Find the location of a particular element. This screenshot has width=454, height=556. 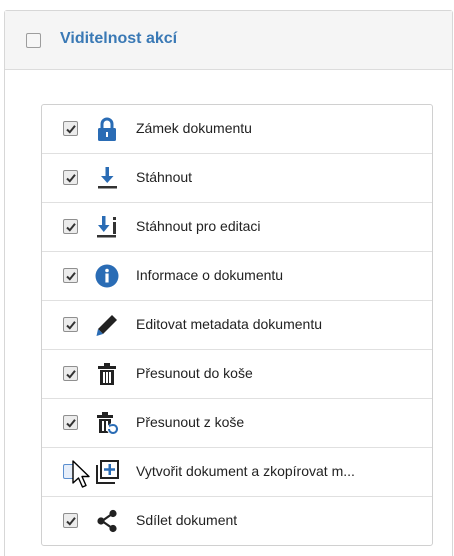

trash-icon is located at coordinates (107, 374).